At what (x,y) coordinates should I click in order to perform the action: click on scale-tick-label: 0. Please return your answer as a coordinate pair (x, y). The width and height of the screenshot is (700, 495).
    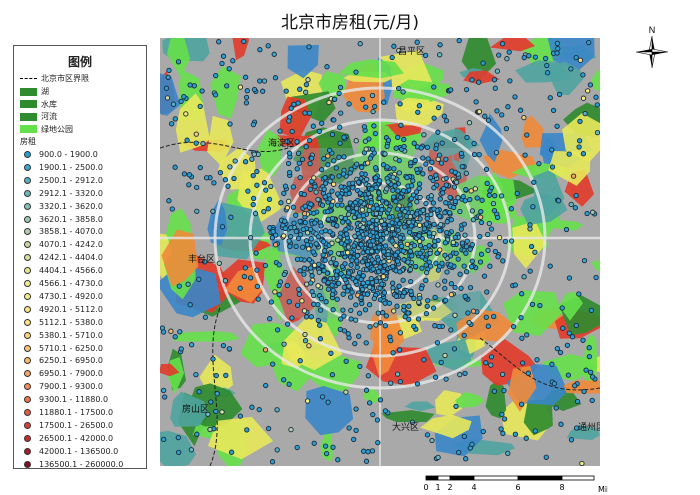
    Looking at the image, I should click on (425, 487).